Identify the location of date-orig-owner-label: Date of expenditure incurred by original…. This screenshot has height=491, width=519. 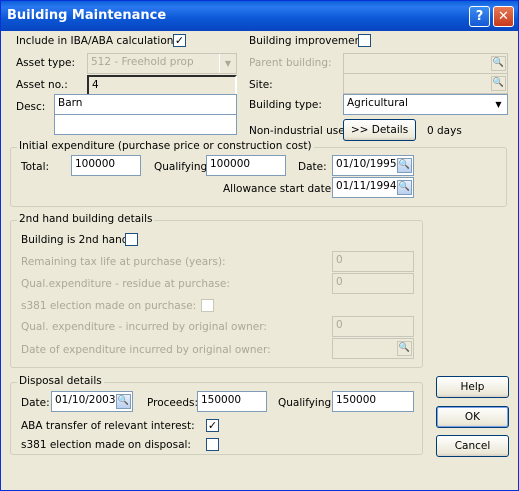
(146, 350).